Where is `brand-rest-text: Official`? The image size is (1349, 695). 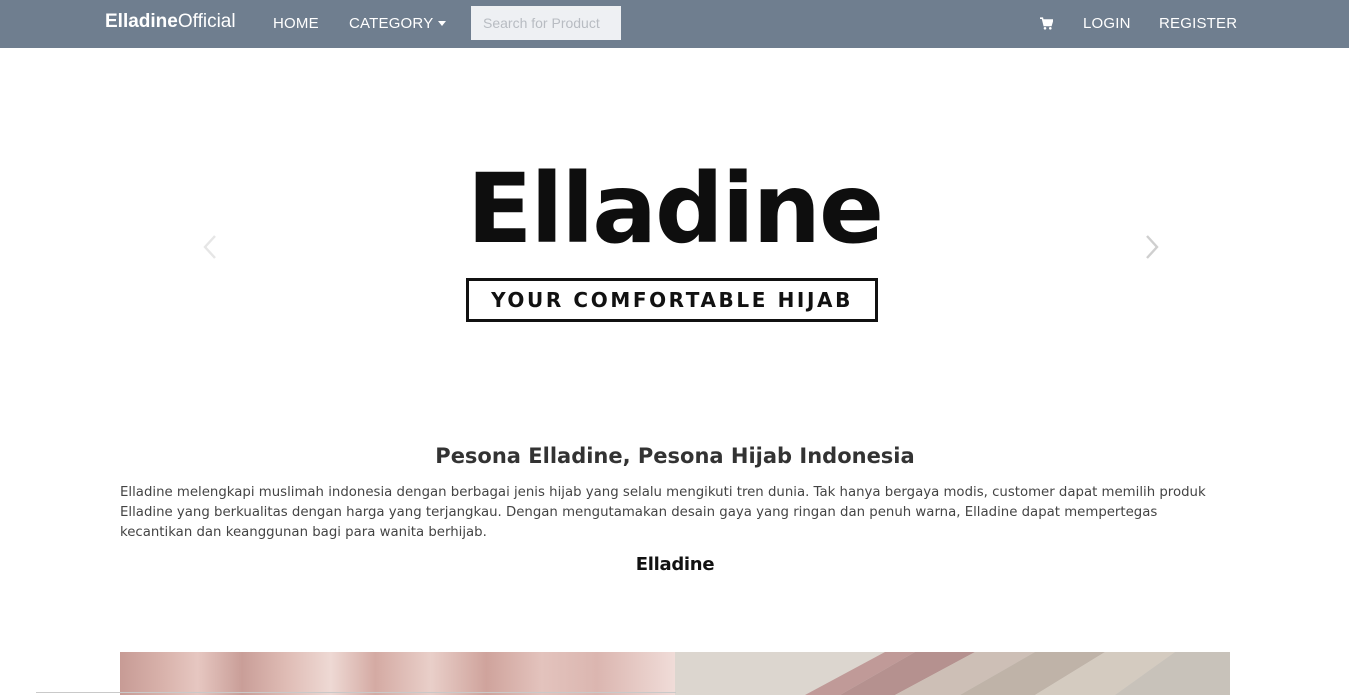 brand-rest-text: Official is located at coordinates (206, 21).